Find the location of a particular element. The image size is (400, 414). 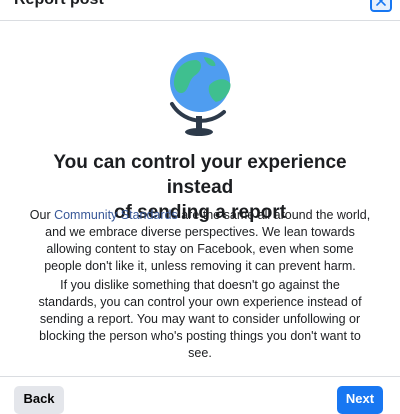

dialog-header: Report post is located at coordinates (200, 10).